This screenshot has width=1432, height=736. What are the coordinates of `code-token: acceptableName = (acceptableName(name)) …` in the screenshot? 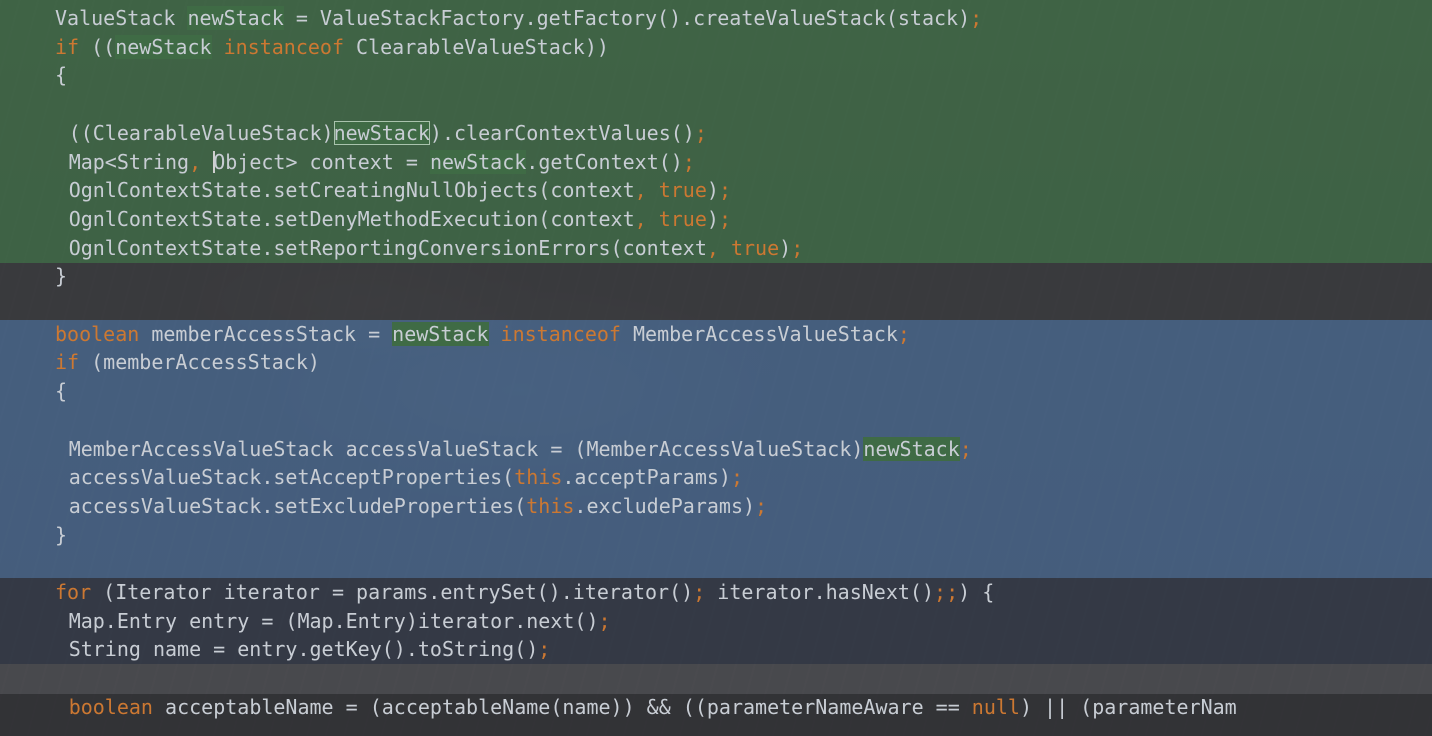 It's located at (562, 706).